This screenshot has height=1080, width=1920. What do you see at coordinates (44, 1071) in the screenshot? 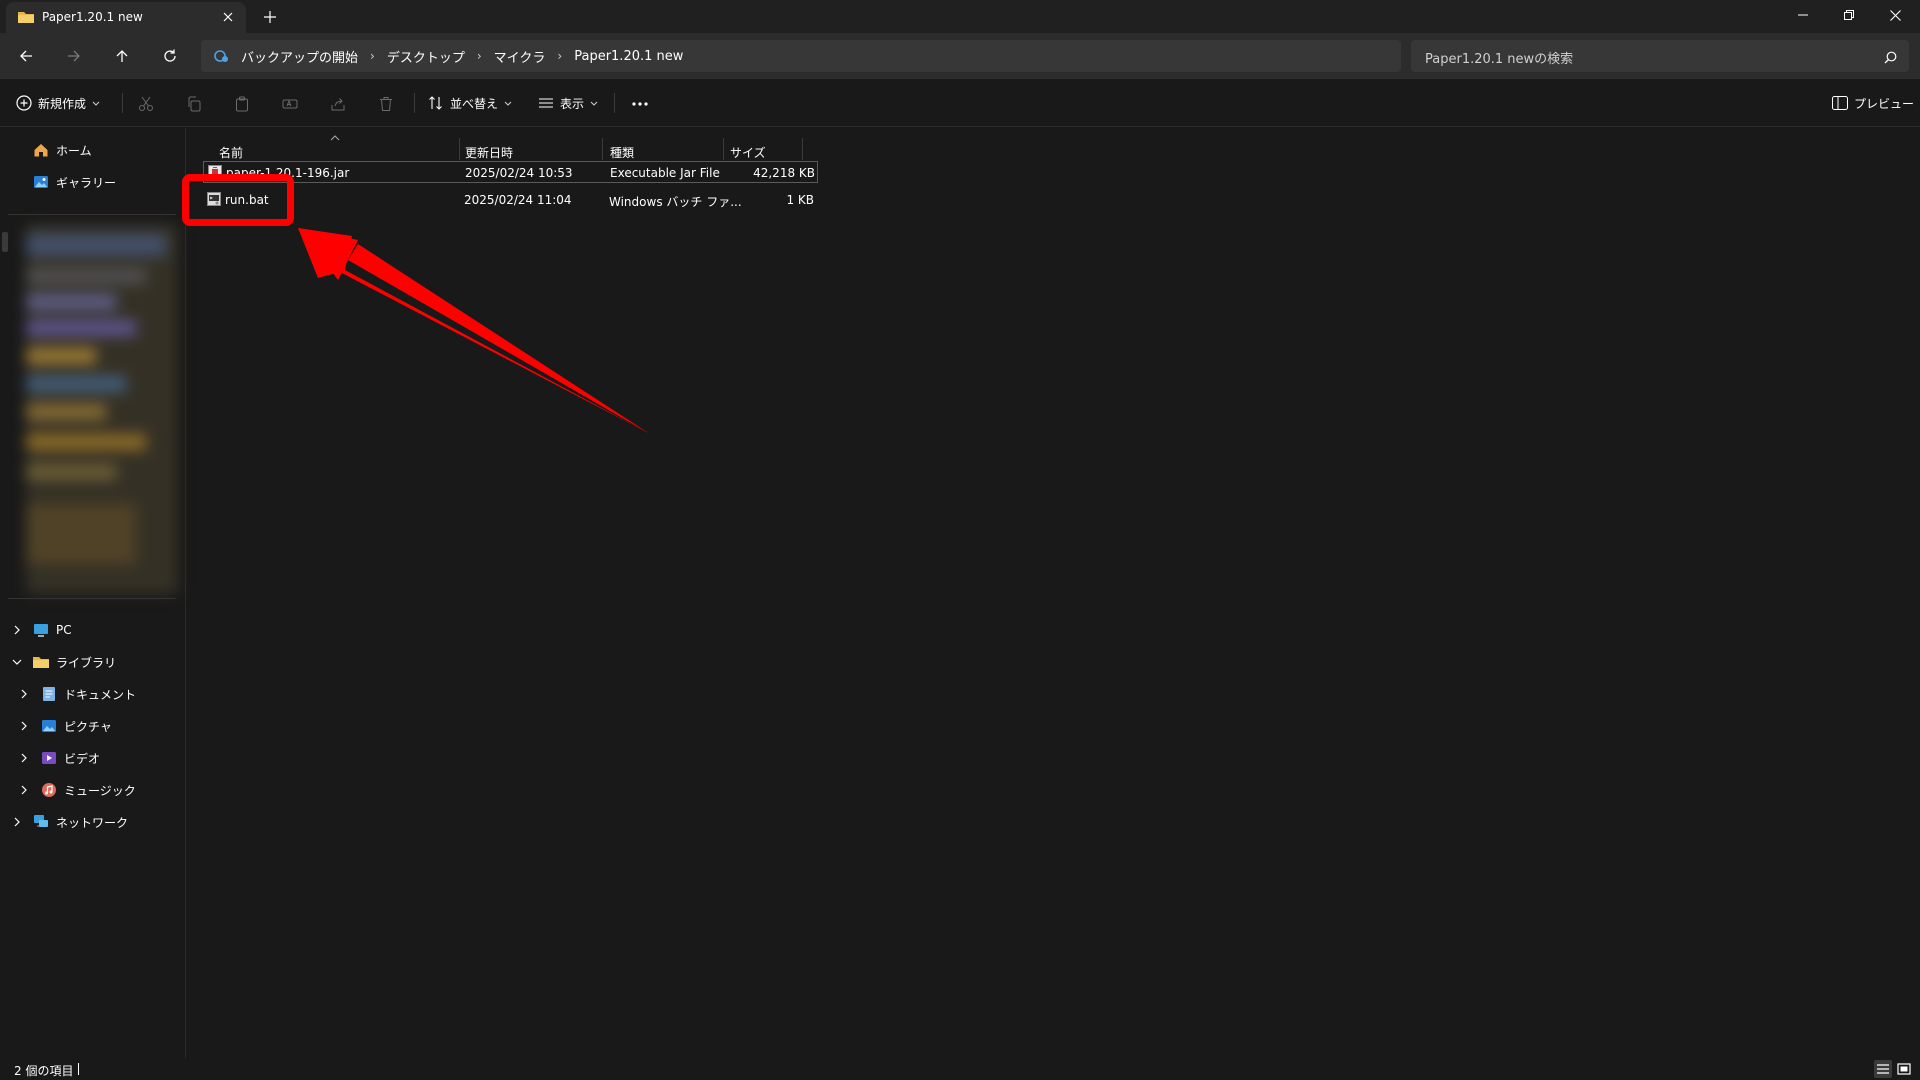
I see `item-count: 2 個の項目` at bounding box center [44, 1071].